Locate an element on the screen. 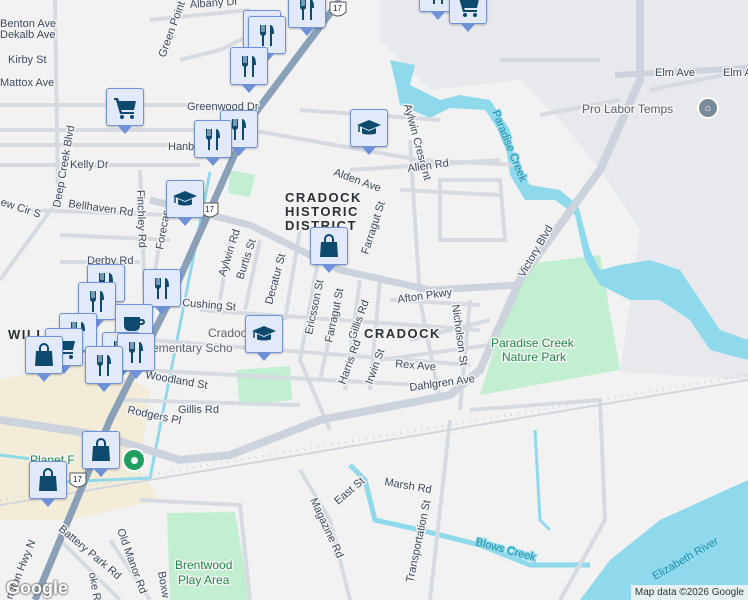 Image resolution: width=748 pixels, height=600 pixels. pin-dot-icon is located at coordinates (134, 460).